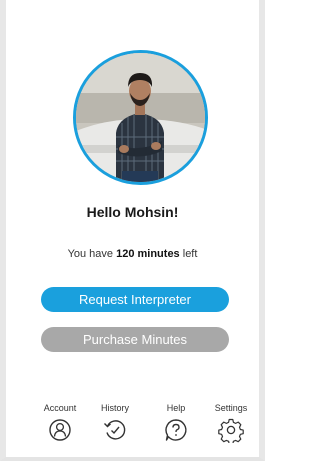  What do you see at coordinates (92, 254) in the screenshot?
I see `minutes-prefix: You have` at bounding box center [92, 254].